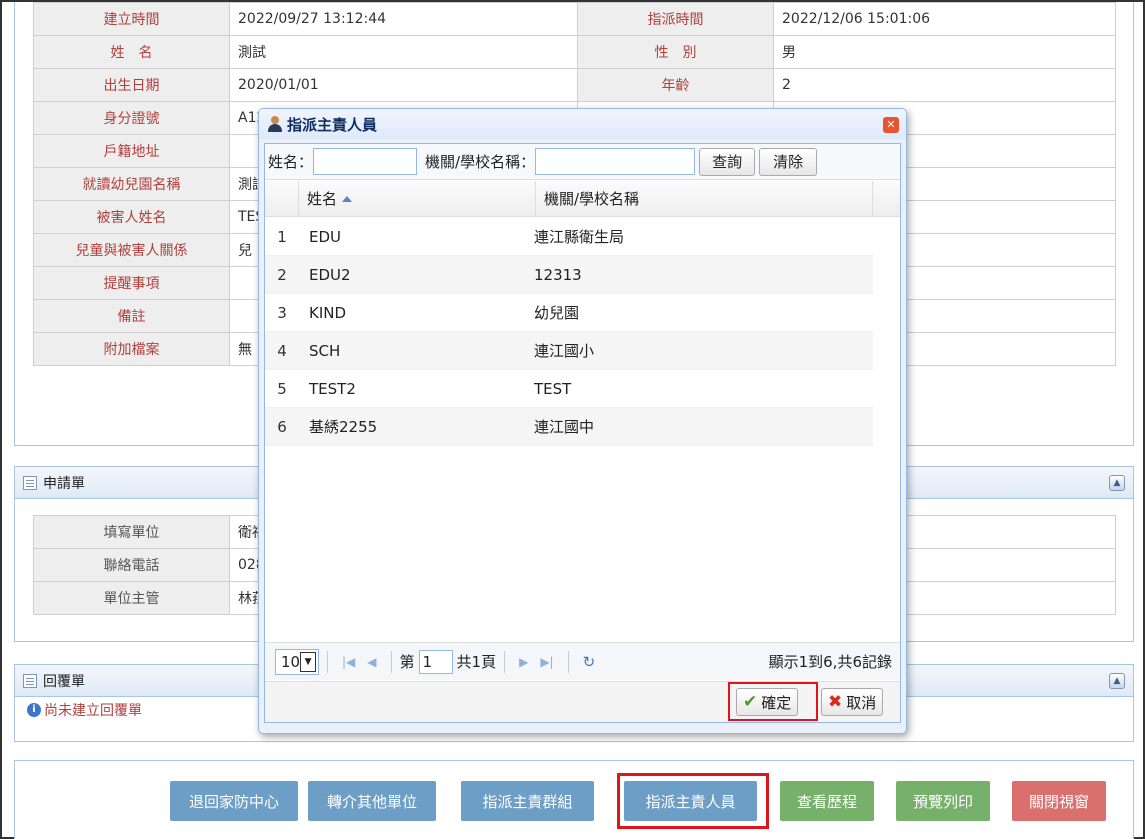 This screenshot has height=839, width=1145. I want to click on collapse-reply-button: ▲, so click(1117, 681).